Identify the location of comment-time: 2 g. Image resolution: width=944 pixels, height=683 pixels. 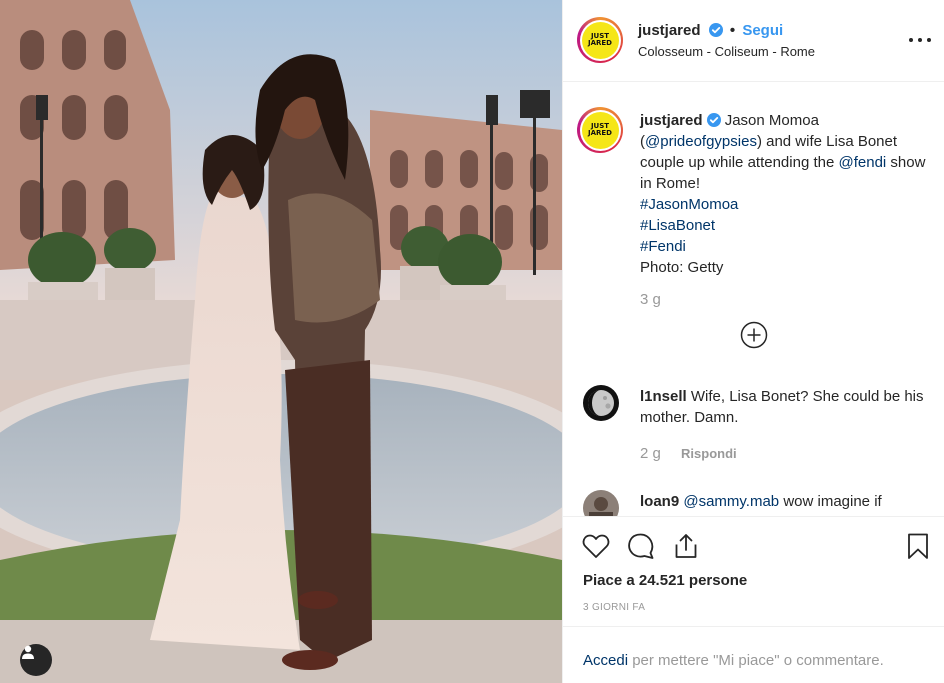
(650, 453).